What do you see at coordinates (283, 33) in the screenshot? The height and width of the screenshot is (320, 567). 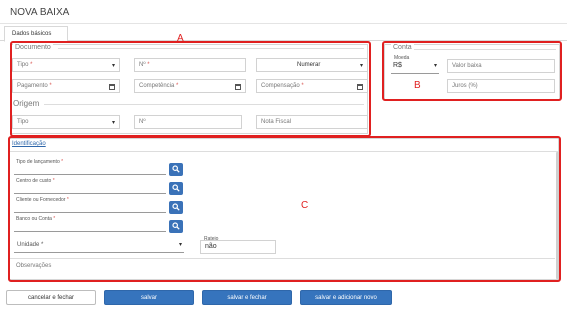 I see `tab-bar: Dados básicos` at bounding box center [283, 33].